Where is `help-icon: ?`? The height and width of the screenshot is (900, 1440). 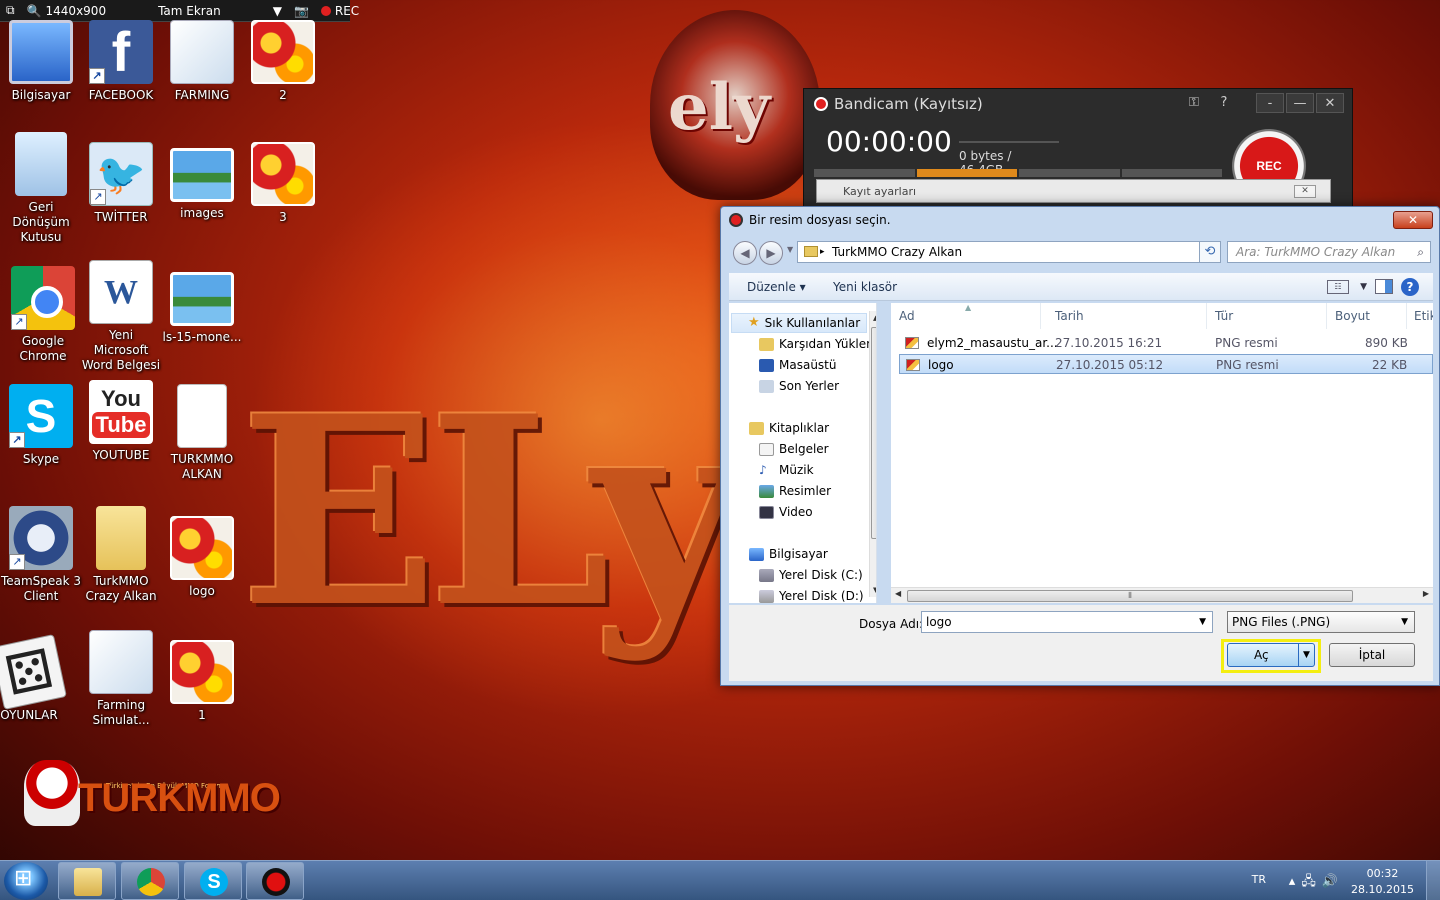 help-icon: ? is located at coordinates (1410, 287).